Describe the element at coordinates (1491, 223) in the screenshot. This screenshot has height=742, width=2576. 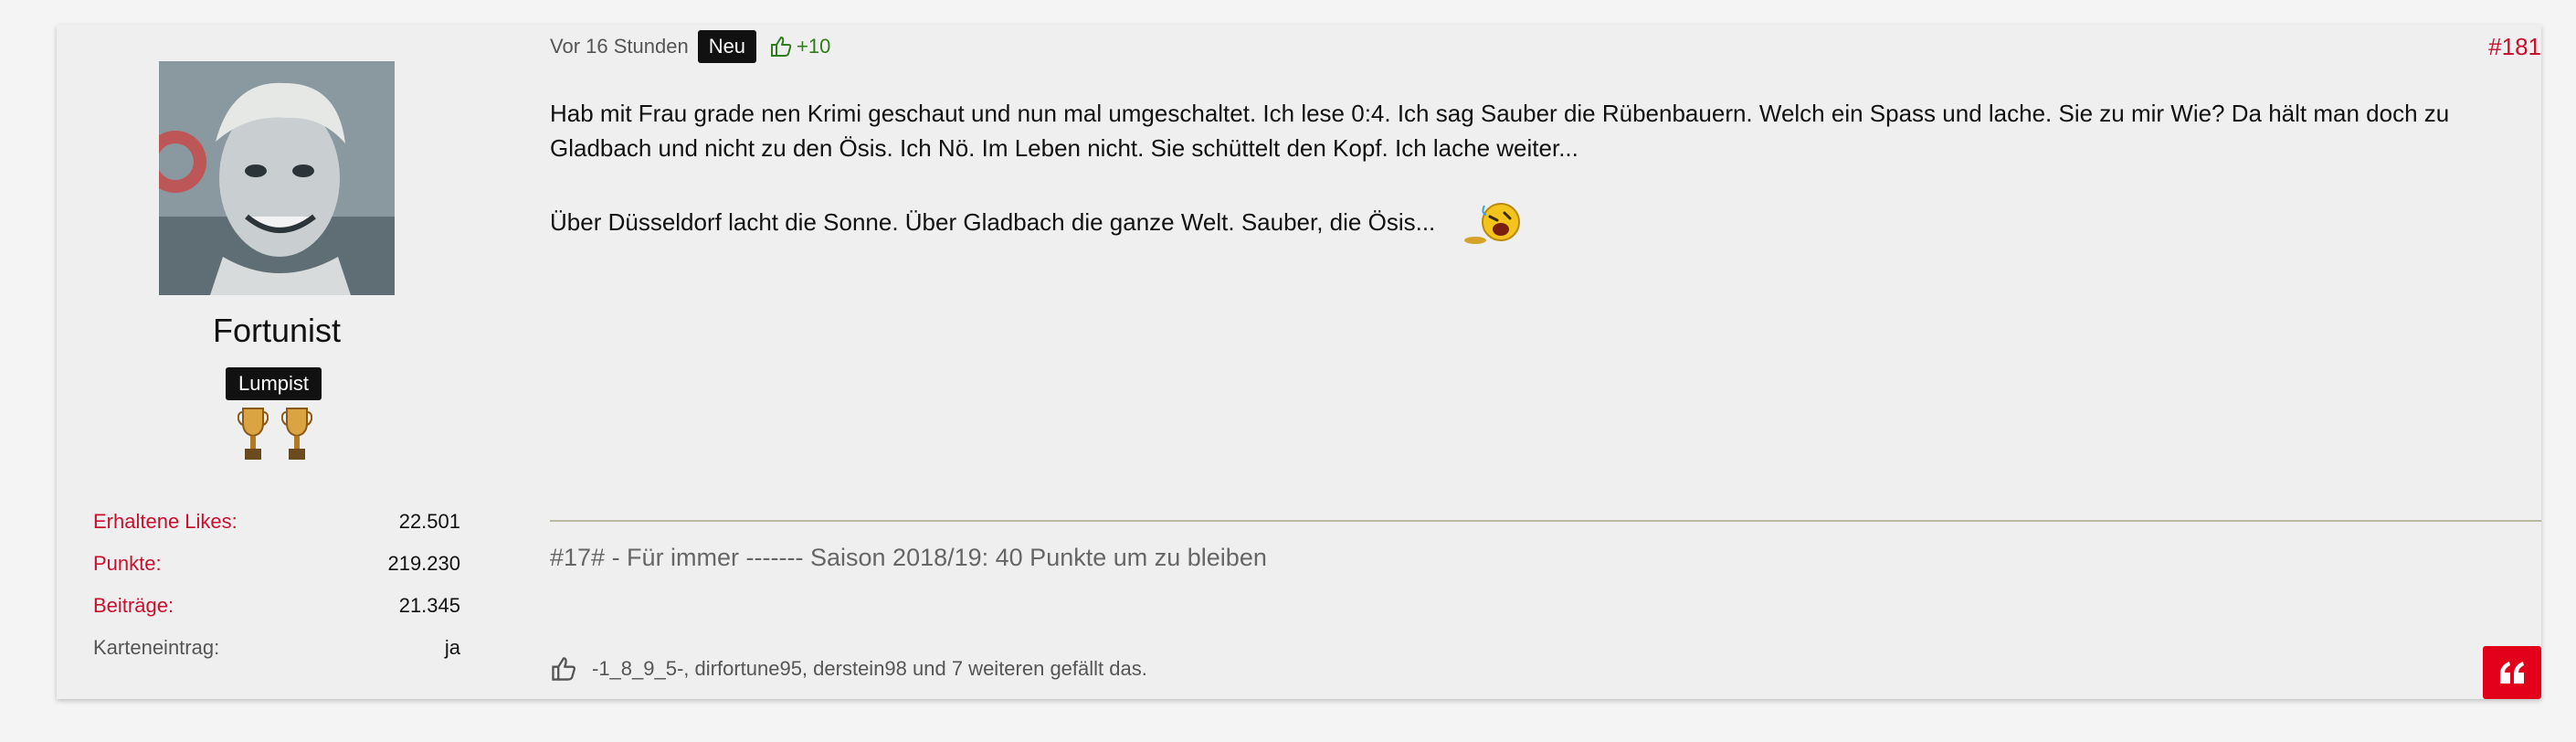
I see `laughing-emoji-icon` at that location.